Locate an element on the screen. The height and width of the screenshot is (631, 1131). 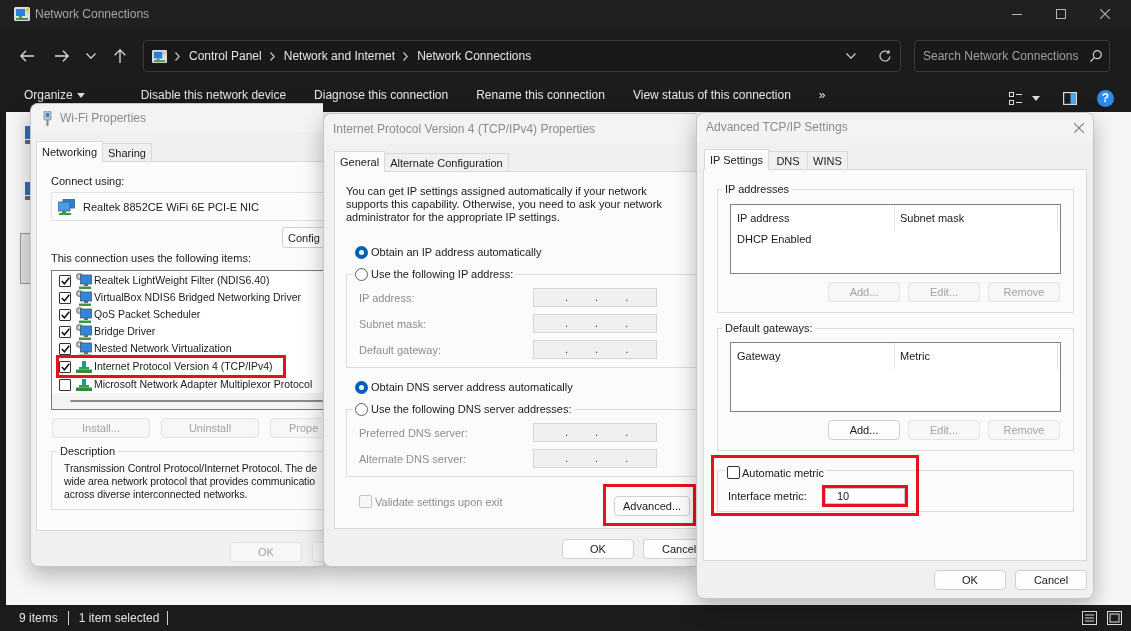
up-arrow-icon is located at coordinates (120, 56).